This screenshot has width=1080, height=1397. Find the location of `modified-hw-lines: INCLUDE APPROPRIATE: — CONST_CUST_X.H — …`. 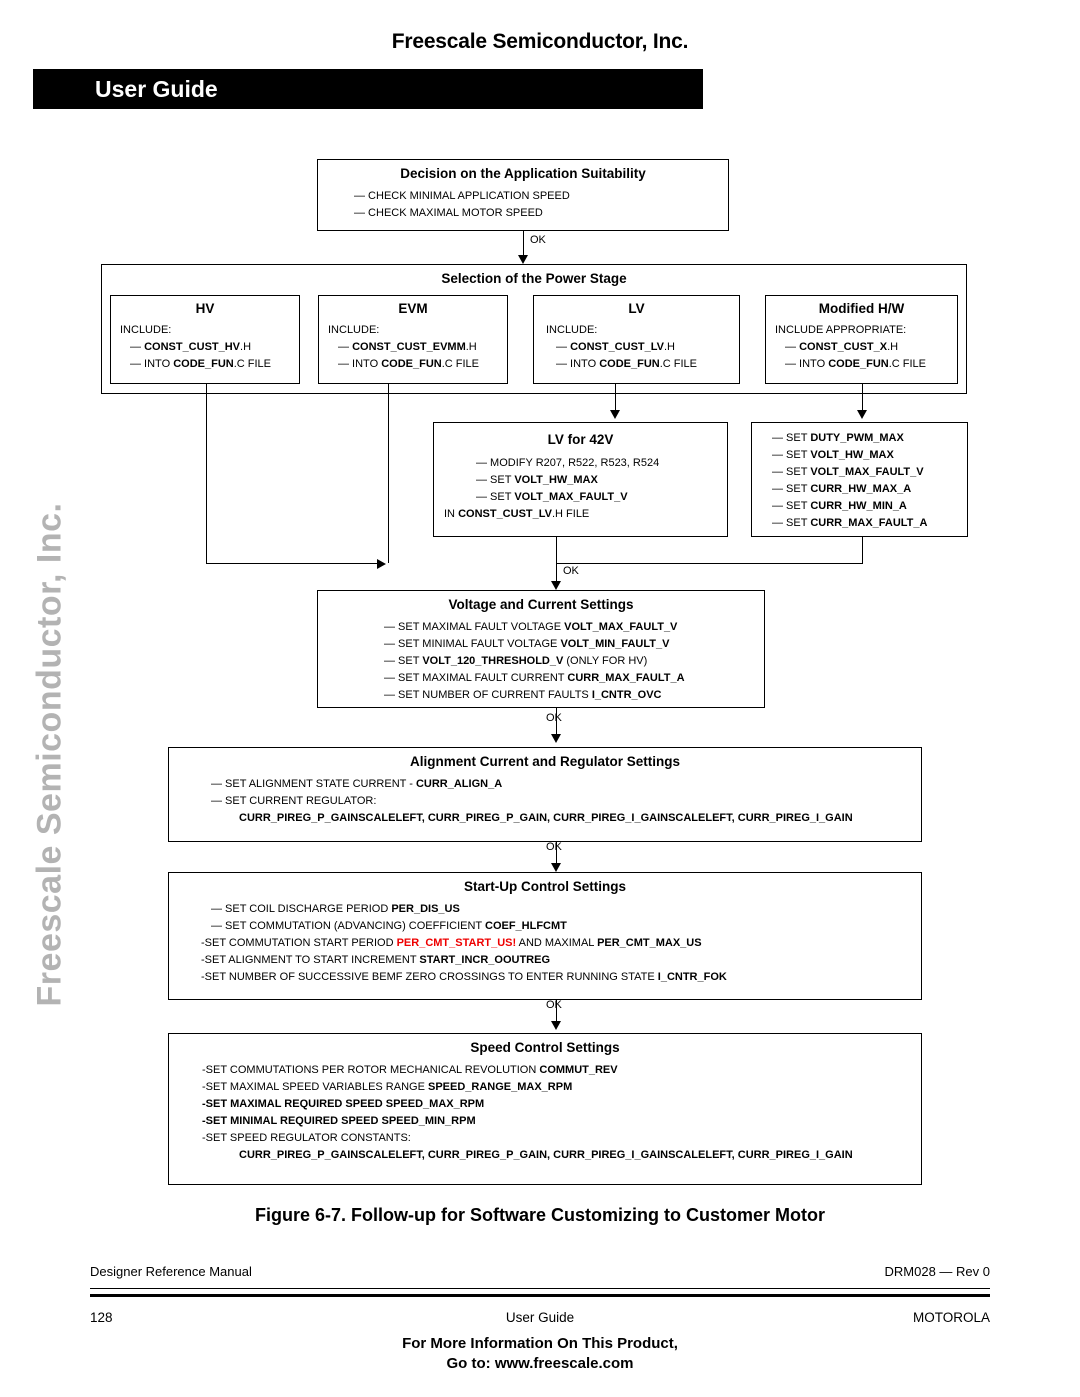

modified-hw-lines: INCLUDE APPROPRIATE: — CONST_CUST_X.H — … is located at coordinates (866, 347).